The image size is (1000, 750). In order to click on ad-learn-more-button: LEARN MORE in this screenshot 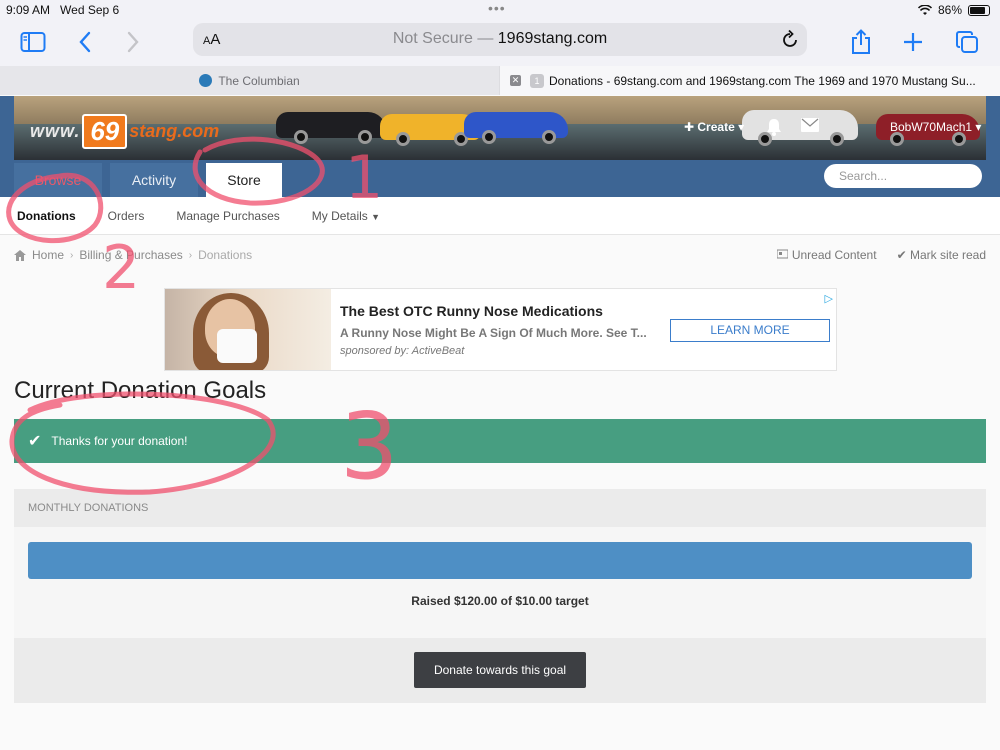, I will do `click(750, 330)`.